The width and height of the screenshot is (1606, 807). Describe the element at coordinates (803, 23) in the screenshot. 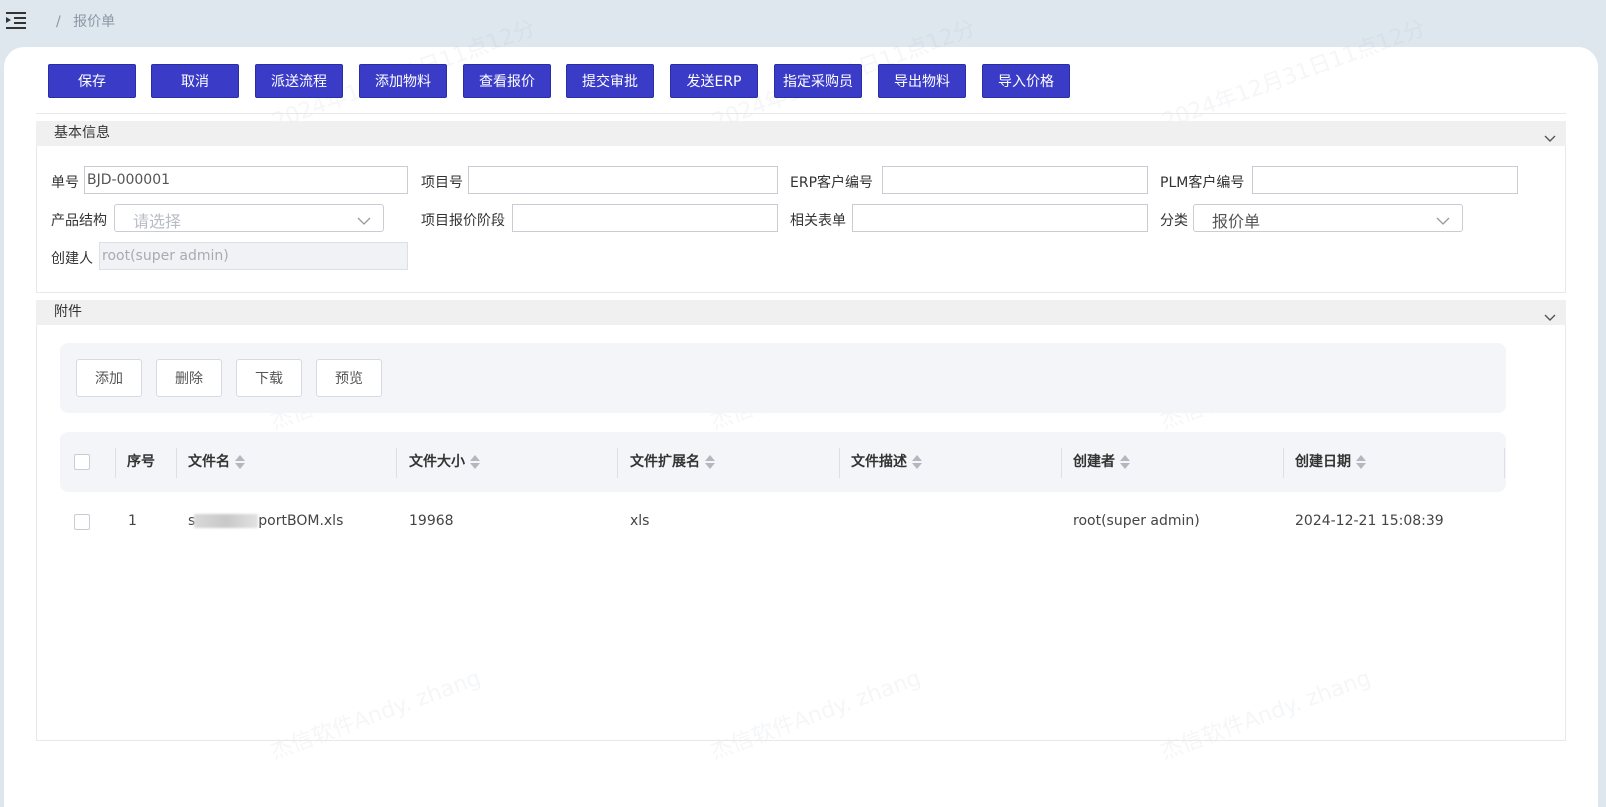

I see `top-bar: / 报价单` at that location.